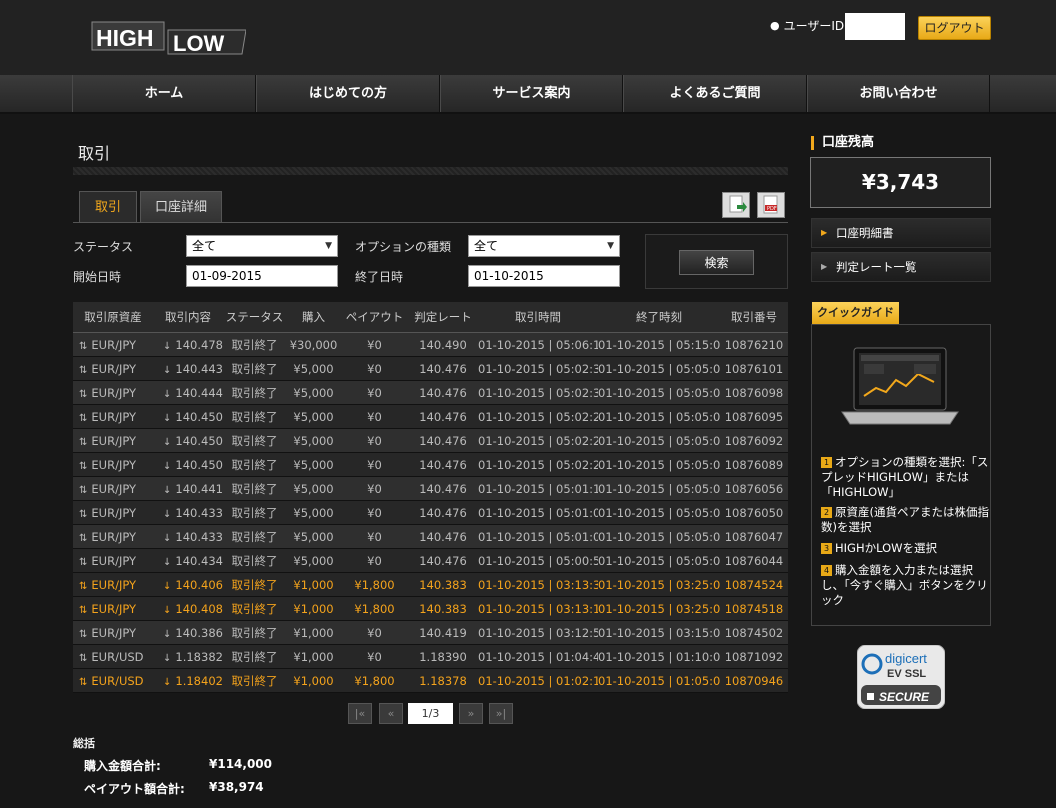 The image size is (1056, 808). What do you see at coordinates (188, 317) in the screenshot?
I see `col-header-content: 取引内容` at bounding box center [188, 317].